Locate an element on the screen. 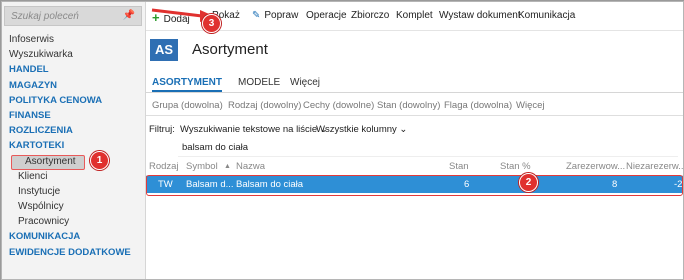 The width and height of the screenshot is (684, 280). module-badge: AS is located at coordinates (164, 50).